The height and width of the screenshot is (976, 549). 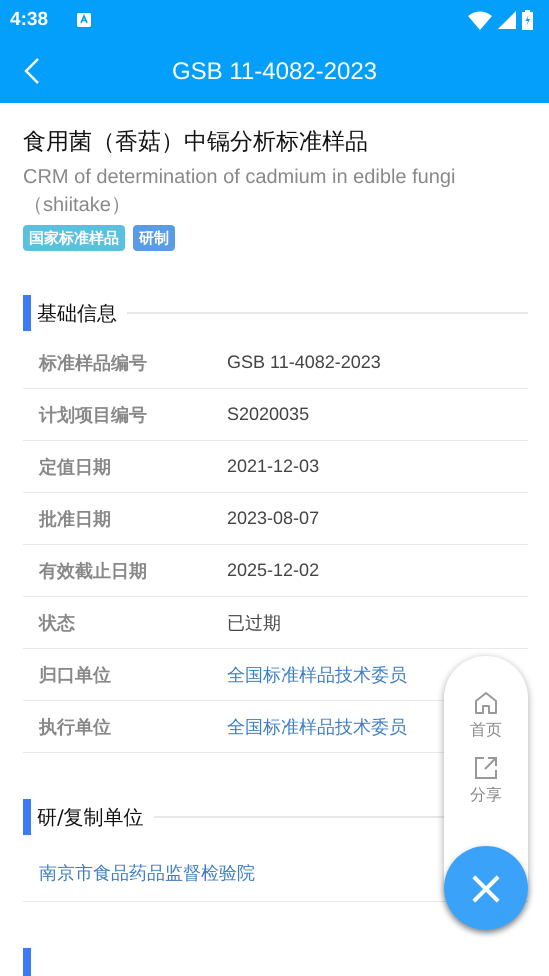 What do you see at coordinates (75, 519) in the screenshot?
I see `field-label: 批准日期` at bounding box center [75, 519].